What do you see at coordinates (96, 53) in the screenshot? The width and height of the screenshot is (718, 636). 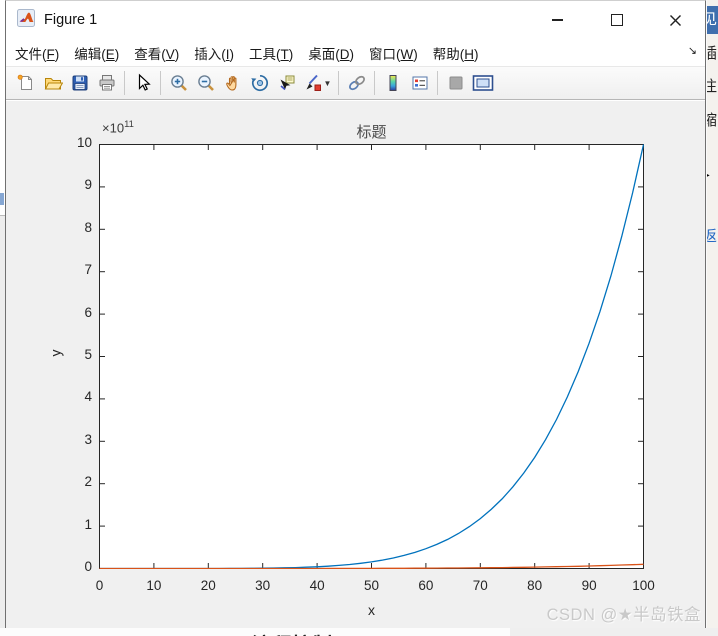 I see `menu-item-edit: 编辑(E)` at bounding box center [96, 53].